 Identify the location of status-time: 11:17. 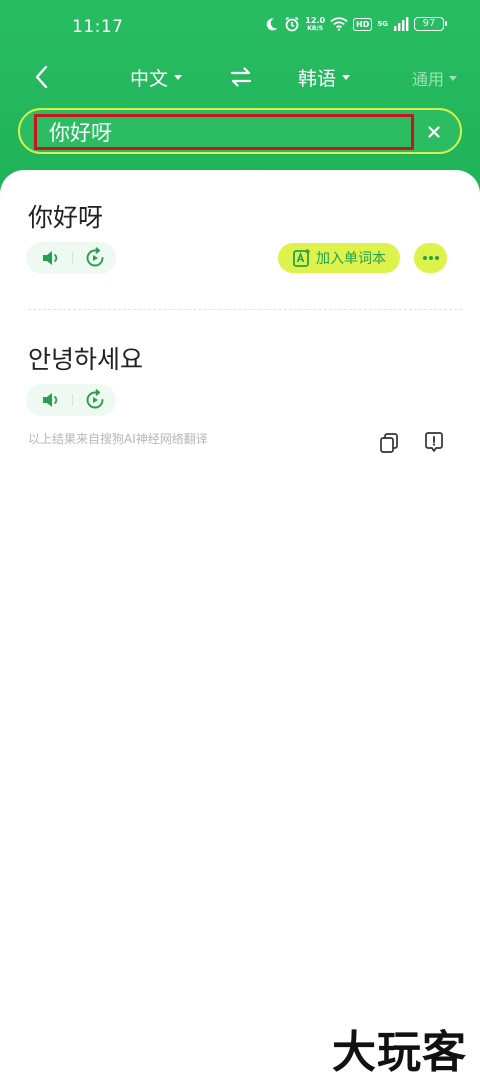
(98, 27).